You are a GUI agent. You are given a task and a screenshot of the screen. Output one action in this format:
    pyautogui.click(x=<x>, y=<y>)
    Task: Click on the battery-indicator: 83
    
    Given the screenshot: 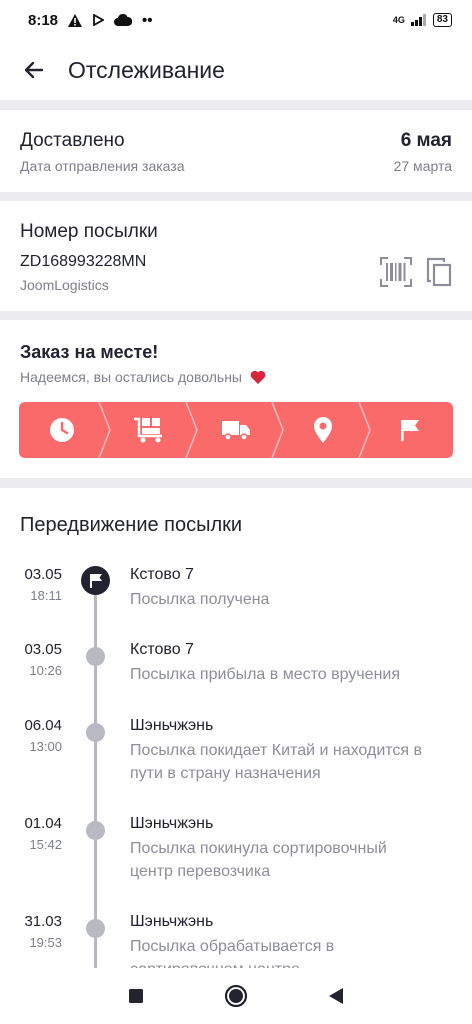 What is the action you would take?
    pyautogui.click(x=442, y=20)
    